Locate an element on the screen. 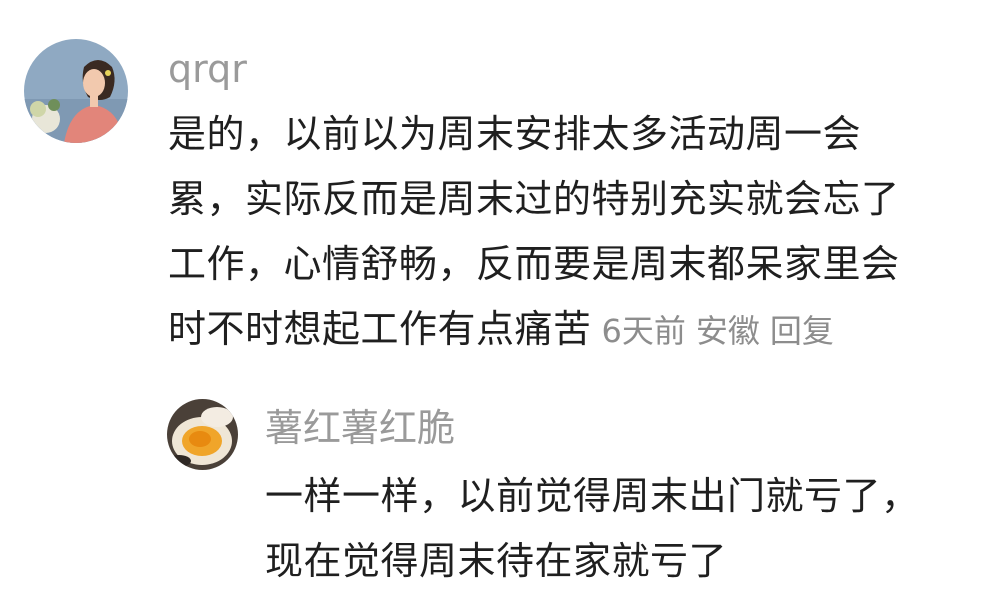 This screenshot has height=607, width=994. comment-meta: 6天前 安徽 回复 is located at coordinates (723, 331).